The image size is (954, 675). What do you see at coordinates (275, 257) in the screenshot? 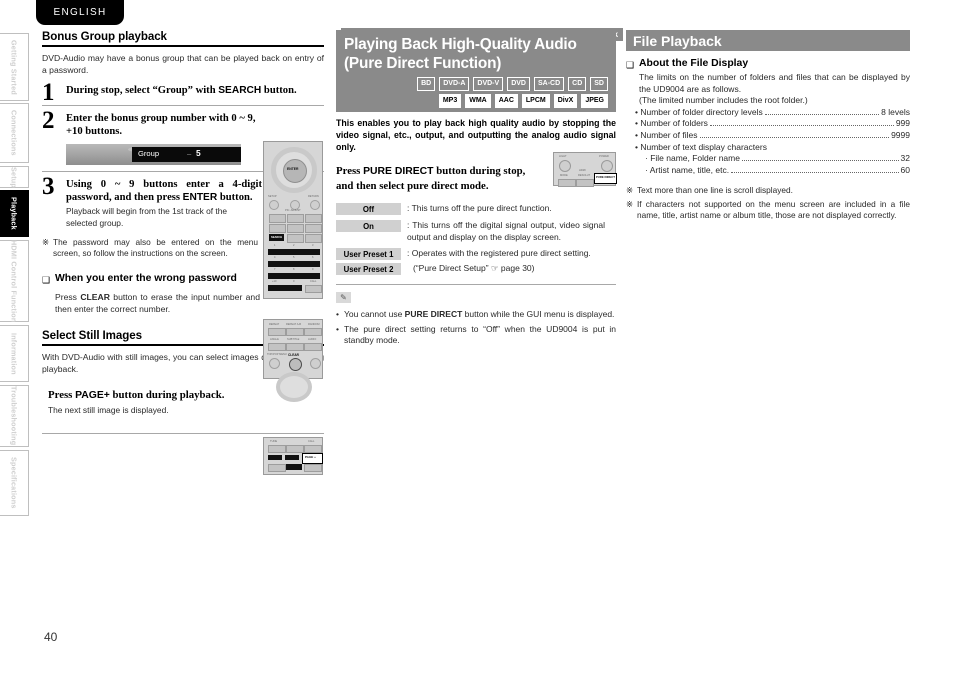
I see `num-4-label: 4` at bounding box center [275, 257].